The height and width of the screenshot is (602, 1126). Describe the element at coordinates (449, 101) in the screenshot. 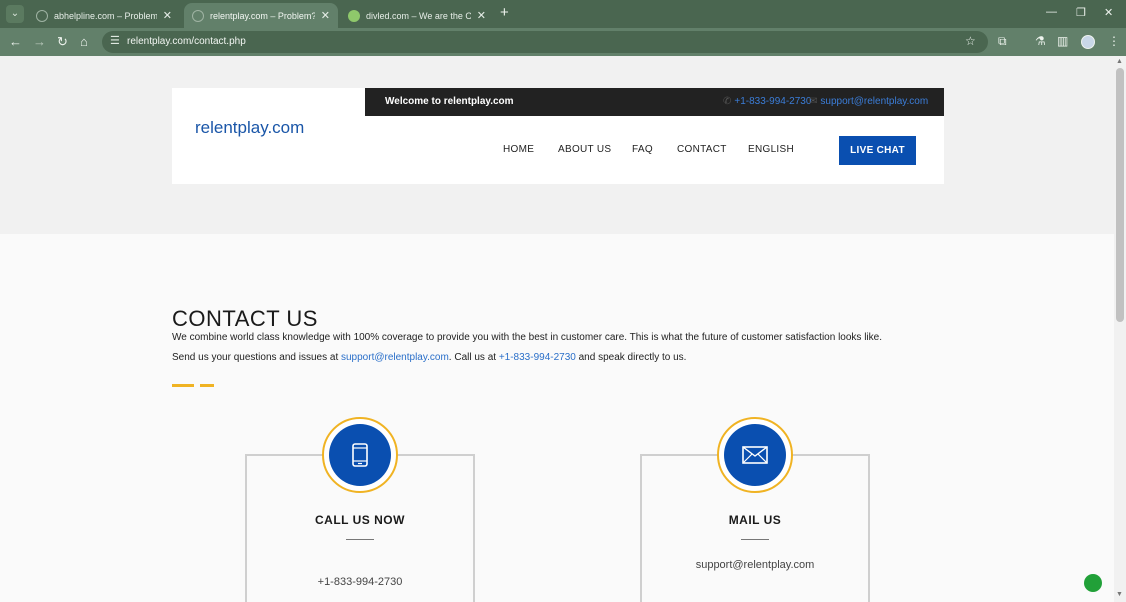

I see `welcome-text: Welcome to relentplay.com` at that location.